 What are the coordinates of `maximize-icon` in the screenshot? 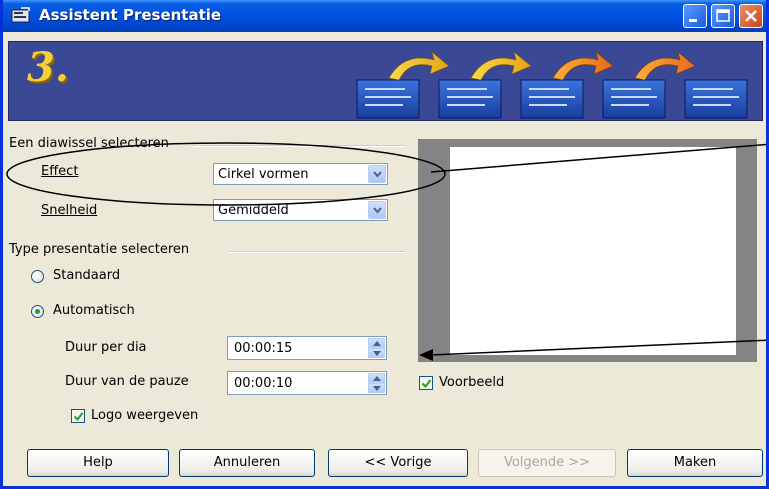 It's located at (723, 15).